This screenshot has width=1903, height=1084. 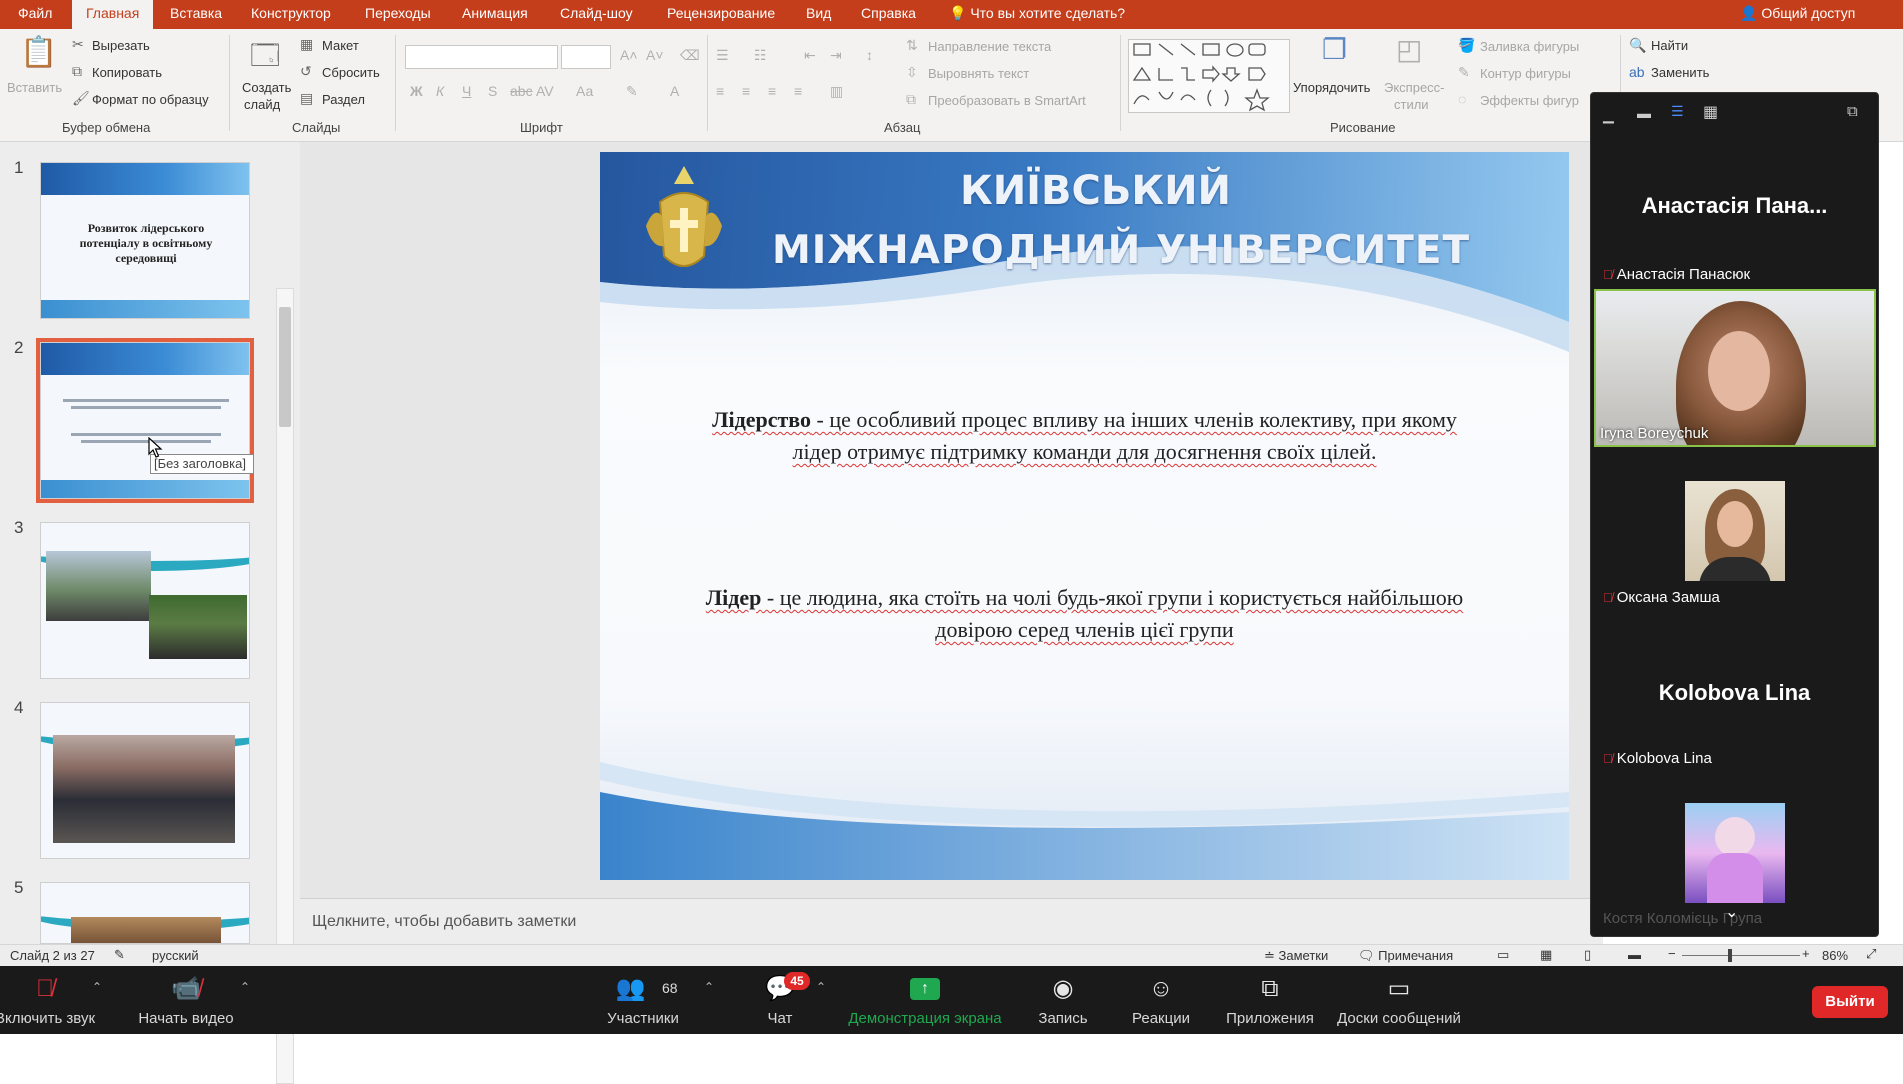 I want to click on font-color-icon: A, so click(x=674, y=91).